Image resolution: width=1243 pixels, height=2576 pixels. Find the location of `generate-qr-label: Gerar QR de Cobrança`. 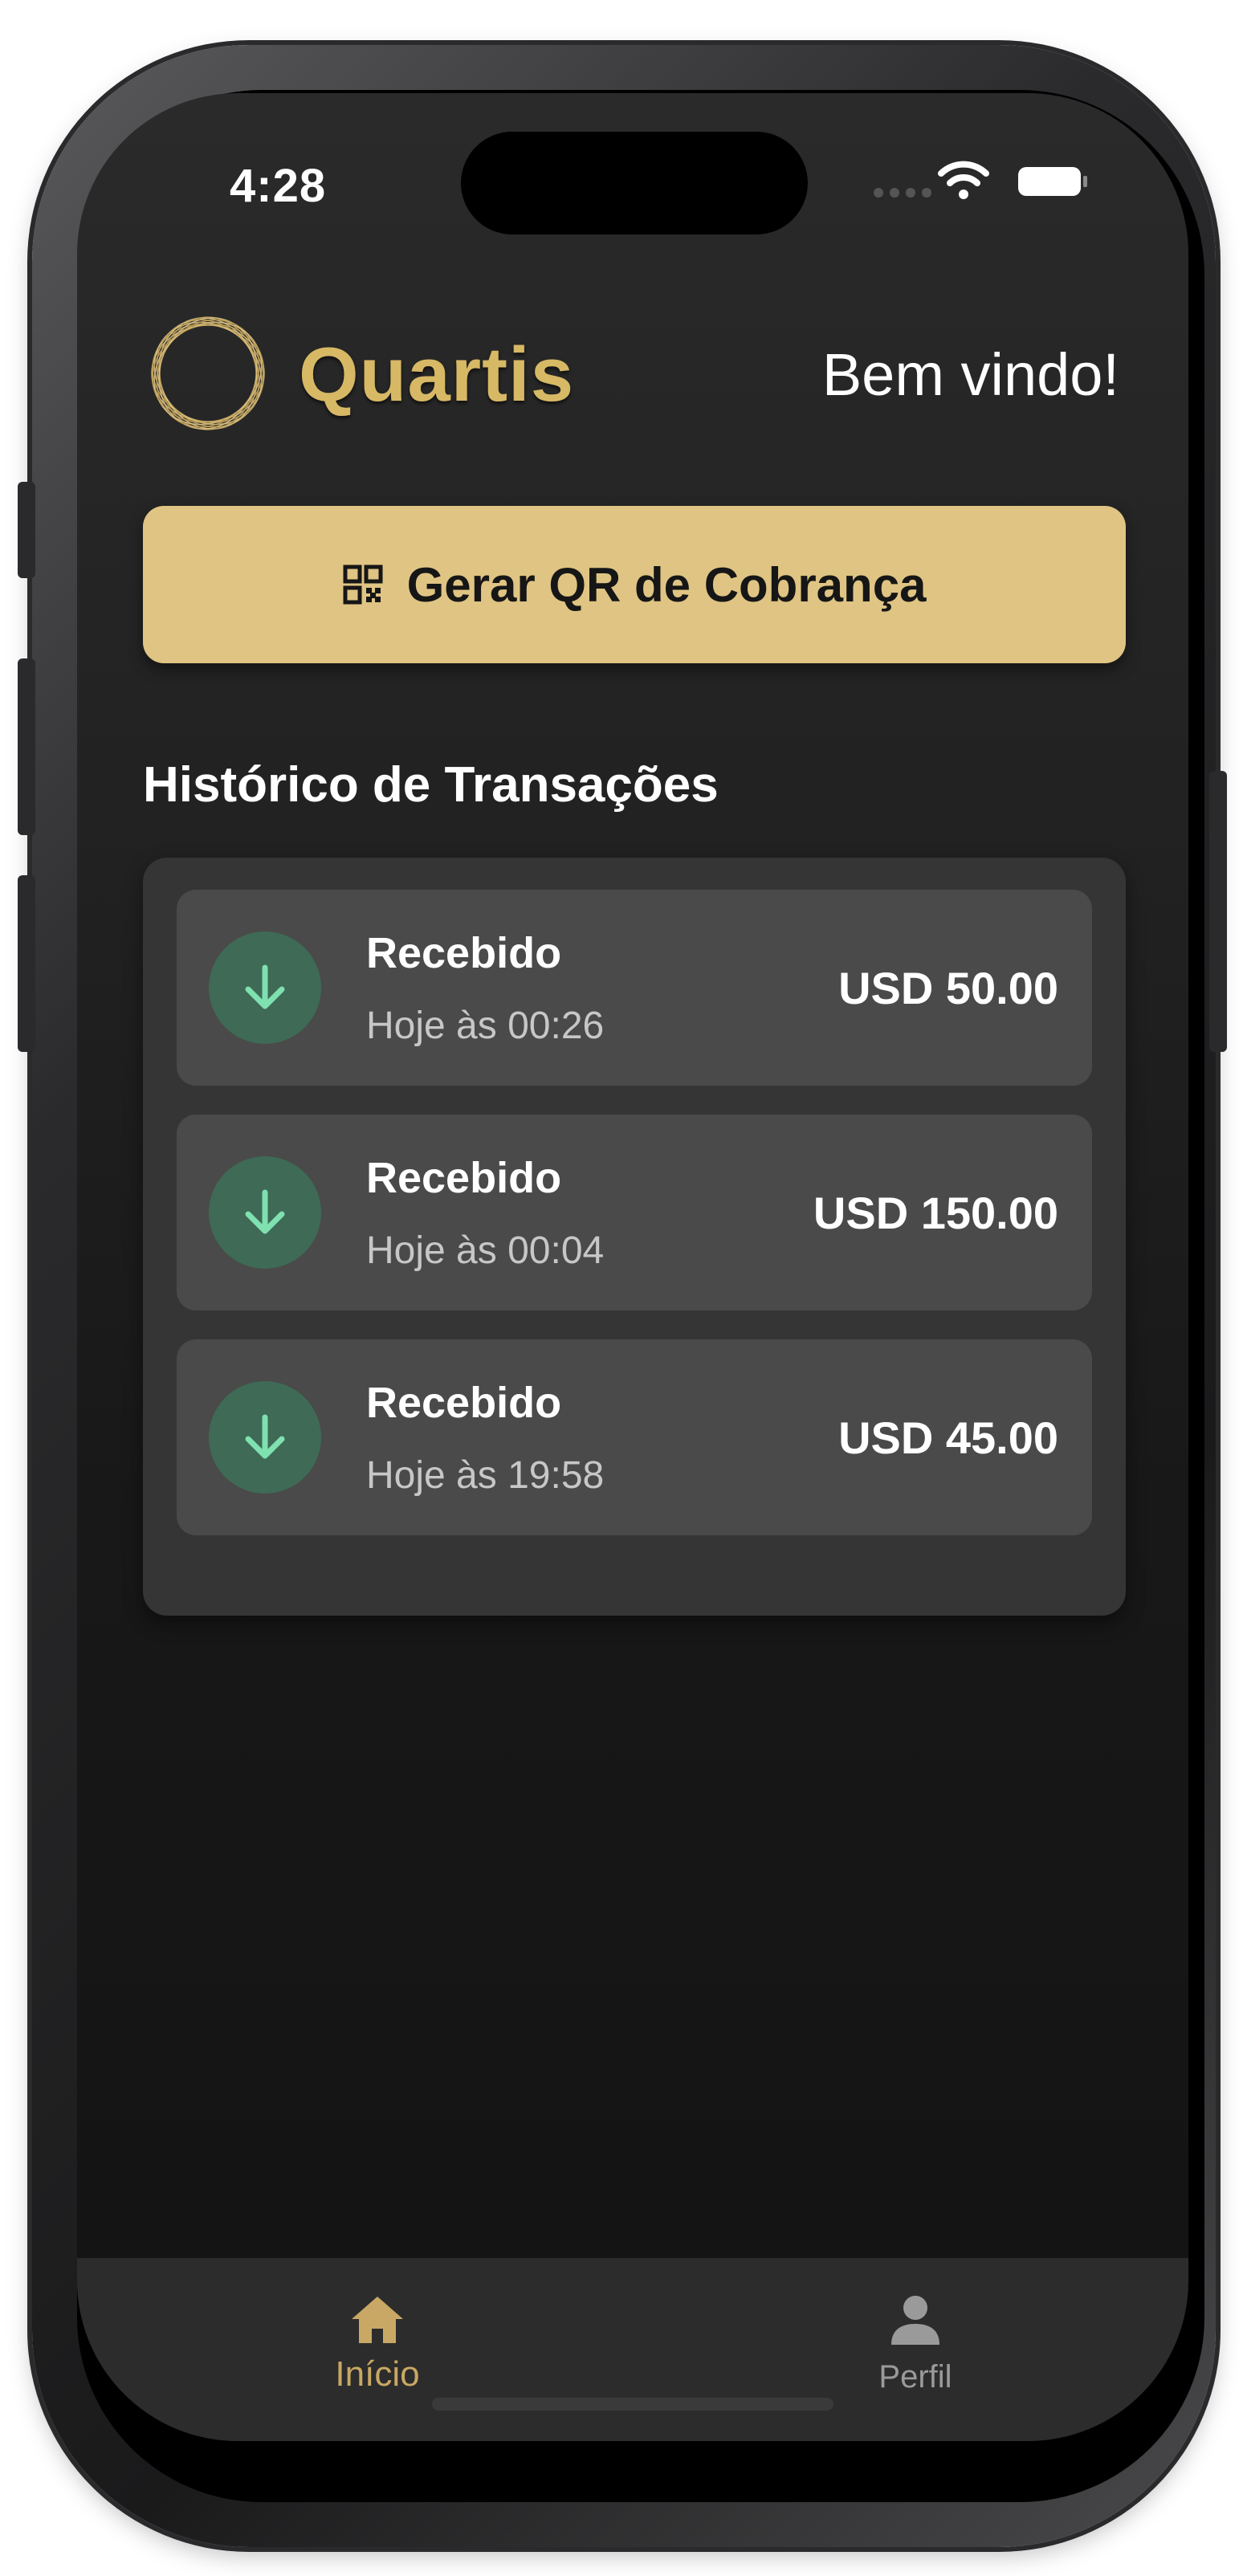

generate-qr-label: Gerar QR de Cobrança is located at coordinates (666, 584).